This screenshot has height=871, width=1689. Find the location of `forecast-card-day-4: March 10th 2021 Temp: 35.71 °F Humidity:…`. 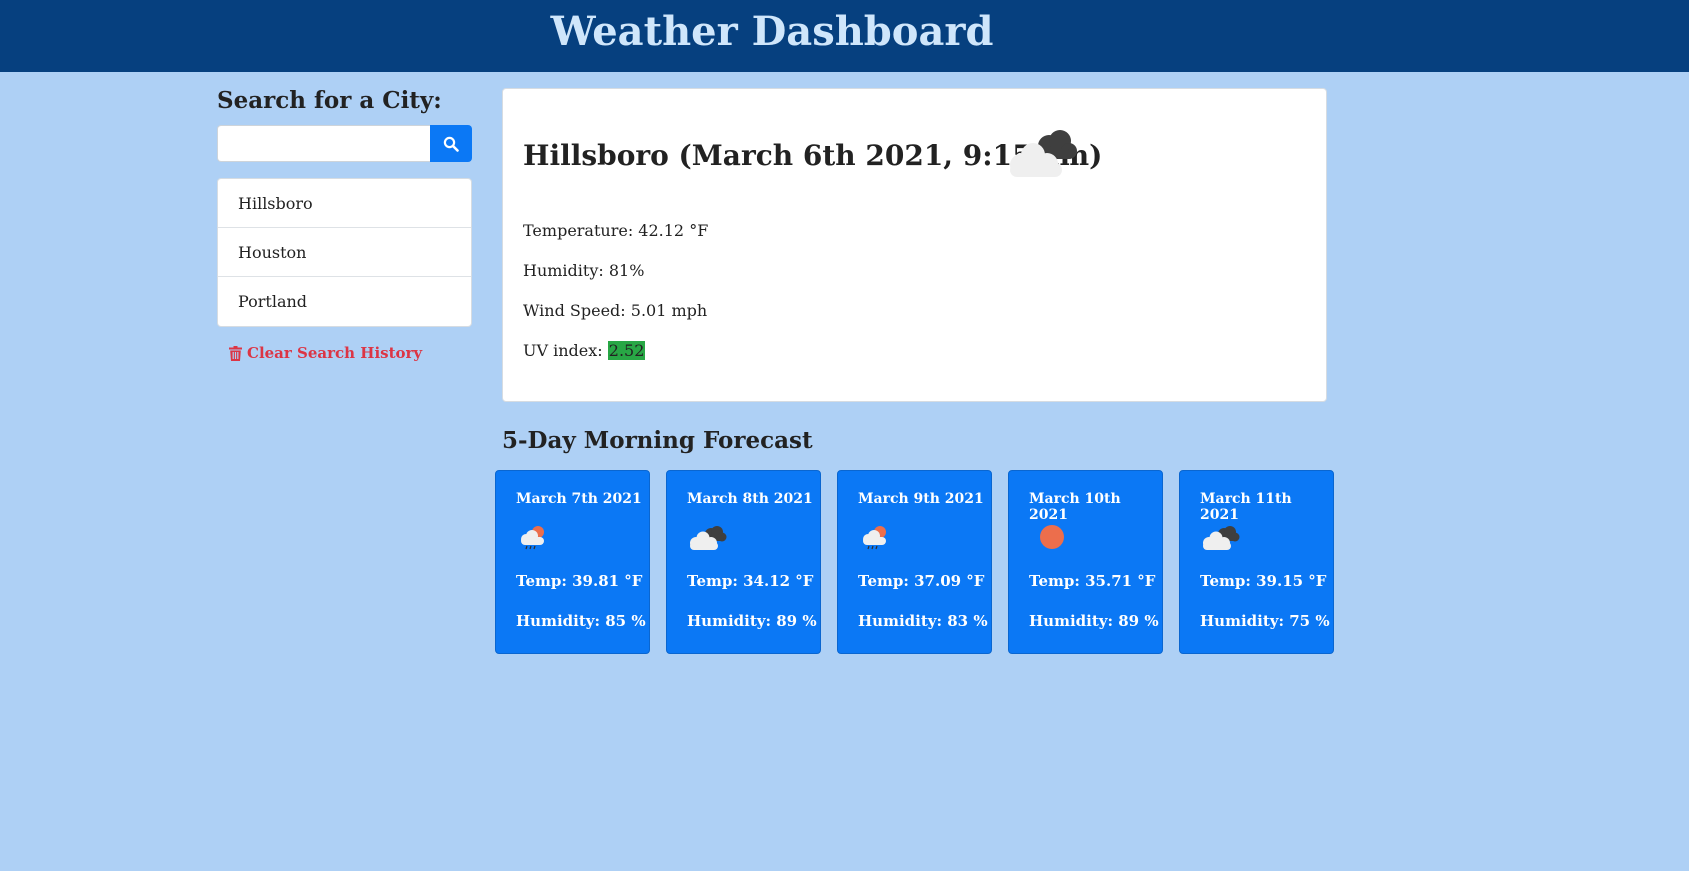

forecast-card-day-4: March 10th 2021 Temp: 35.71 °F Humidity:… is located at coordinates (1085, 562).